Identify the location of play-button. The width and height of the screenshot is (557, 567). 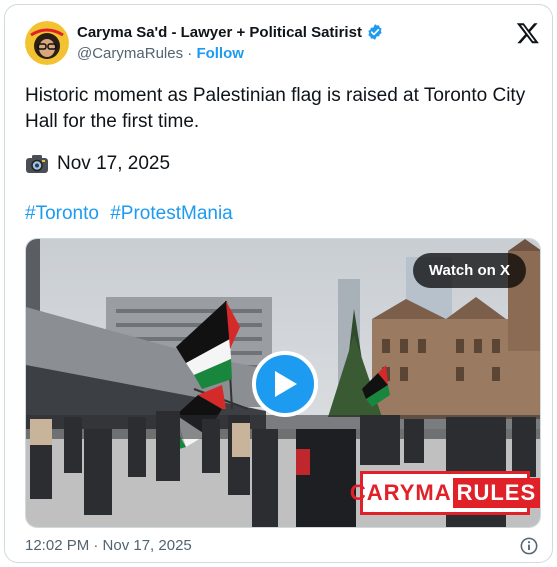
(285, 384).